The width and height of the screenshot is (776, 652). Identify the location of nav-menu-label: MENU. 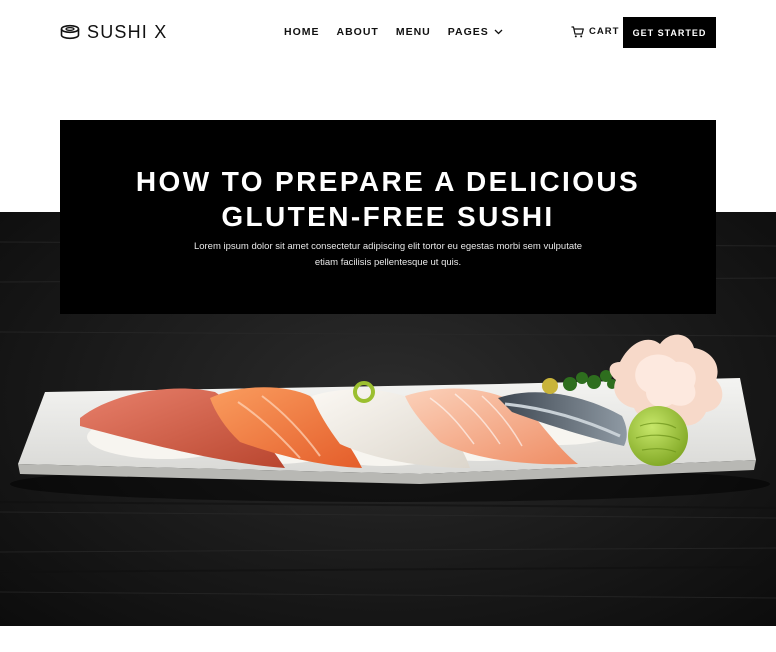
(413, 32).